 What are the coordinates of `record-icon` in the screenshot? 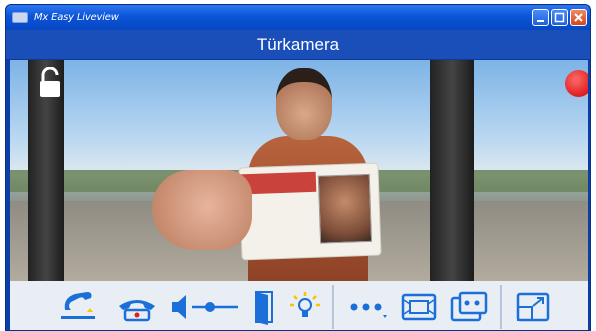 It's located at (576, 83).